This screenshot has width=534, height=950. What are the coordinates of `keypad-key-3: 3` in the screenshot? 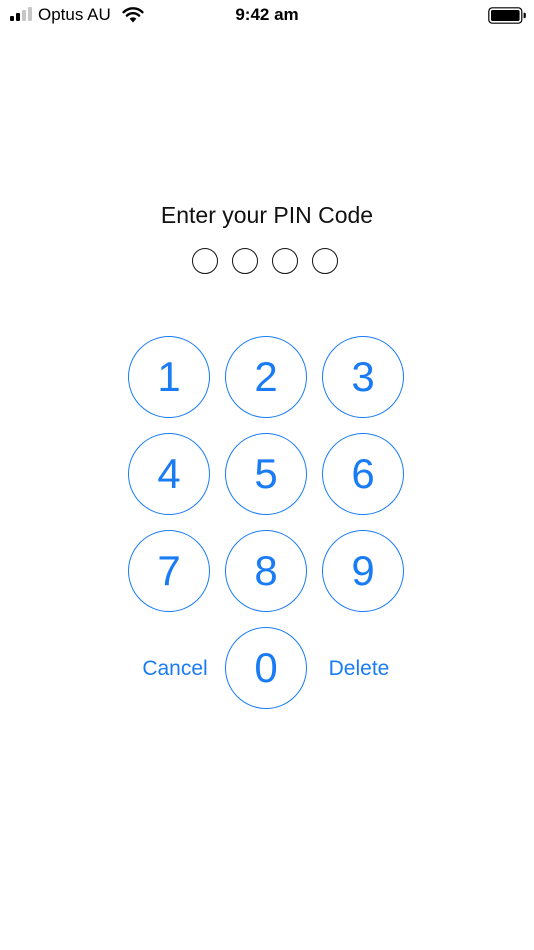 It's located at (363, 377).